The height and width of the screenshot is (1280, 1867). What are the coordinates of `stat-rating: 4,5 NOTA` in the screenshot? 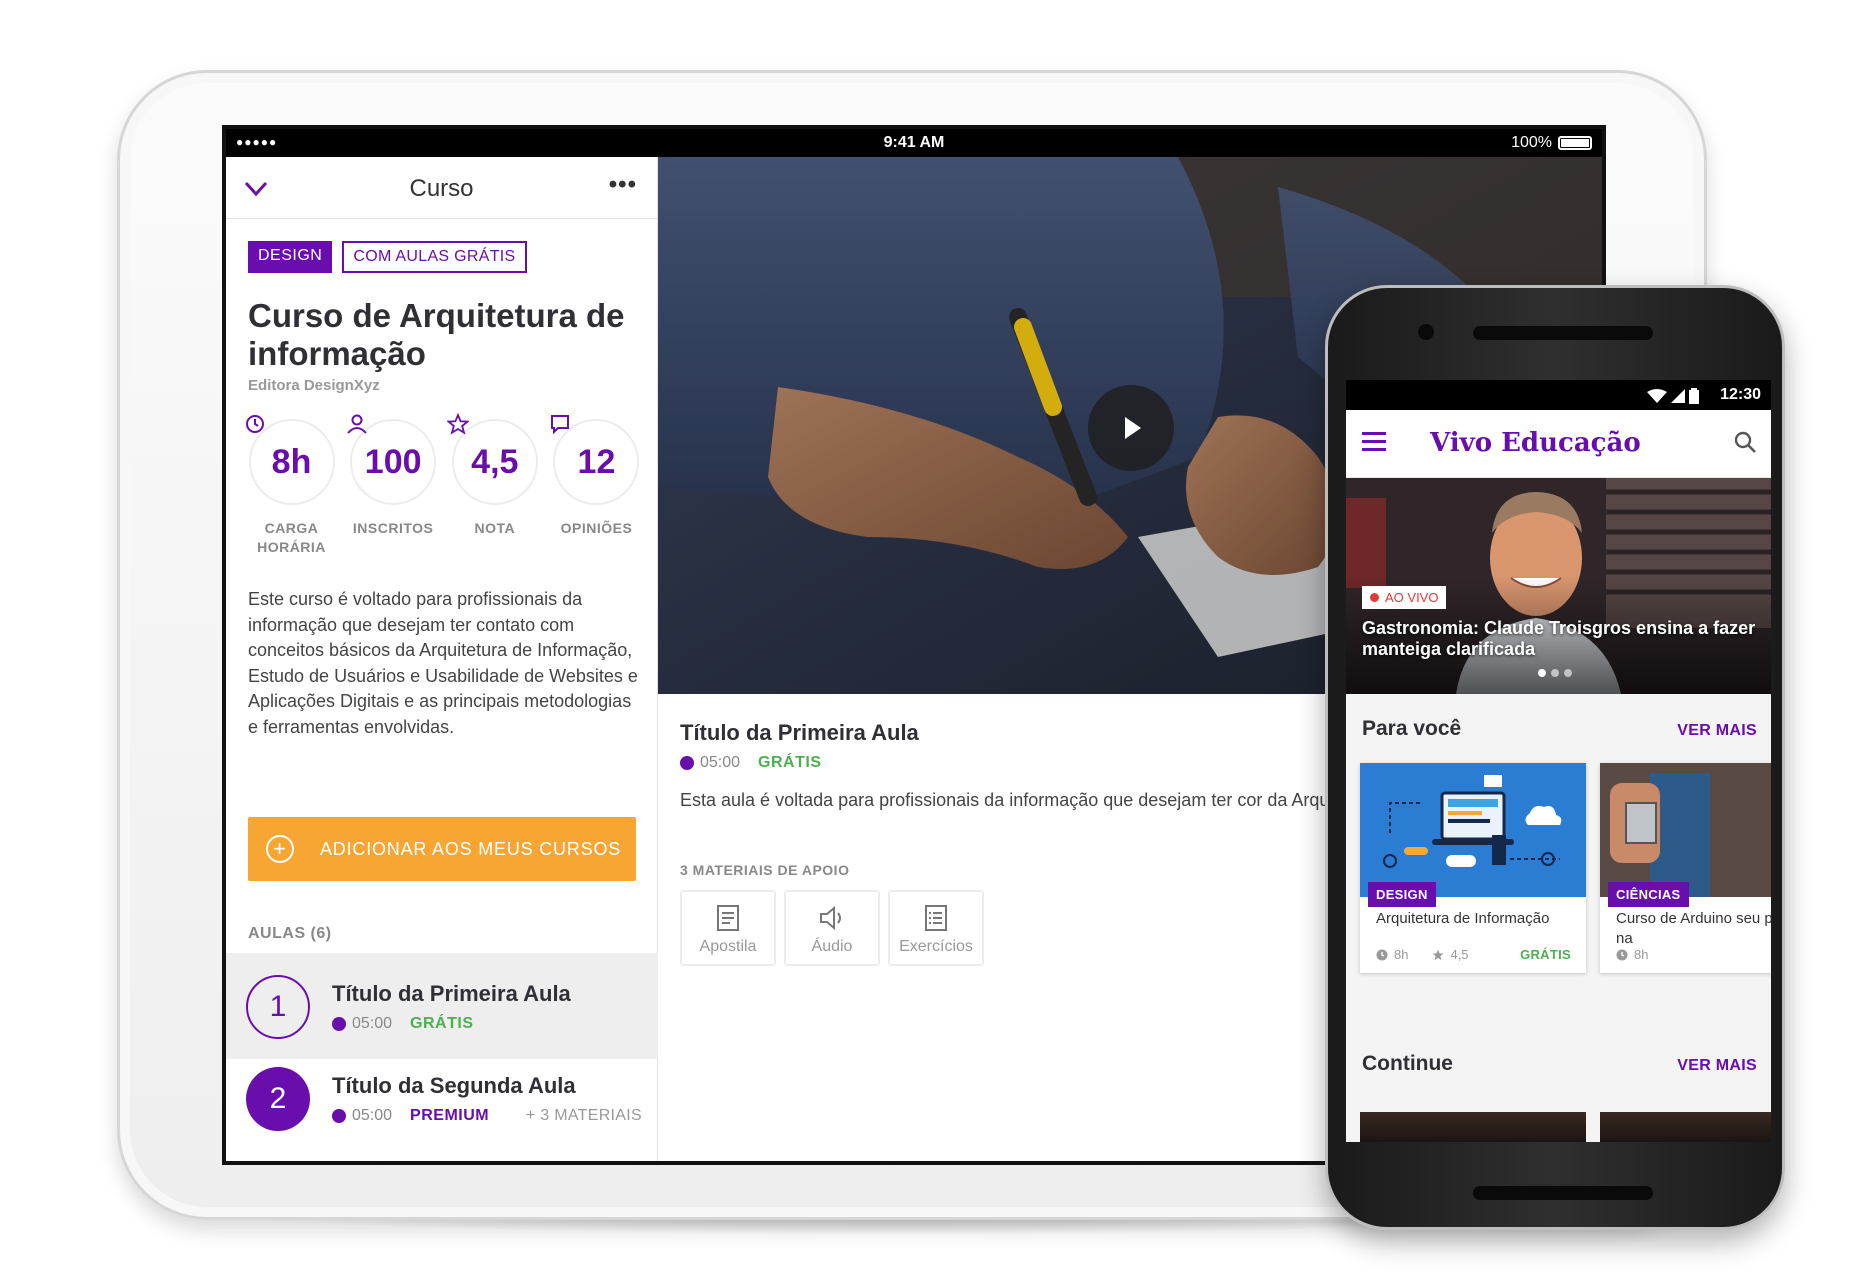 It's located at (494, 485).